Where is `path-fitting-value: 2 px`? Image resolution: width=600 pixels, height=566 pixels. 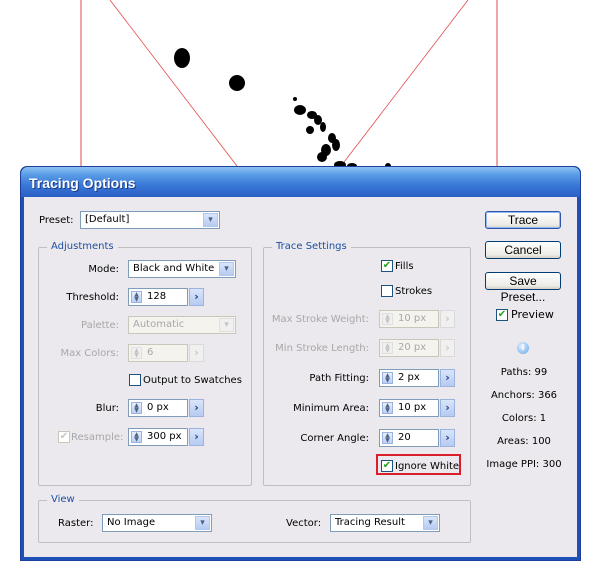 path-fitting-value: 2 px is located at coordinates (409, 377).